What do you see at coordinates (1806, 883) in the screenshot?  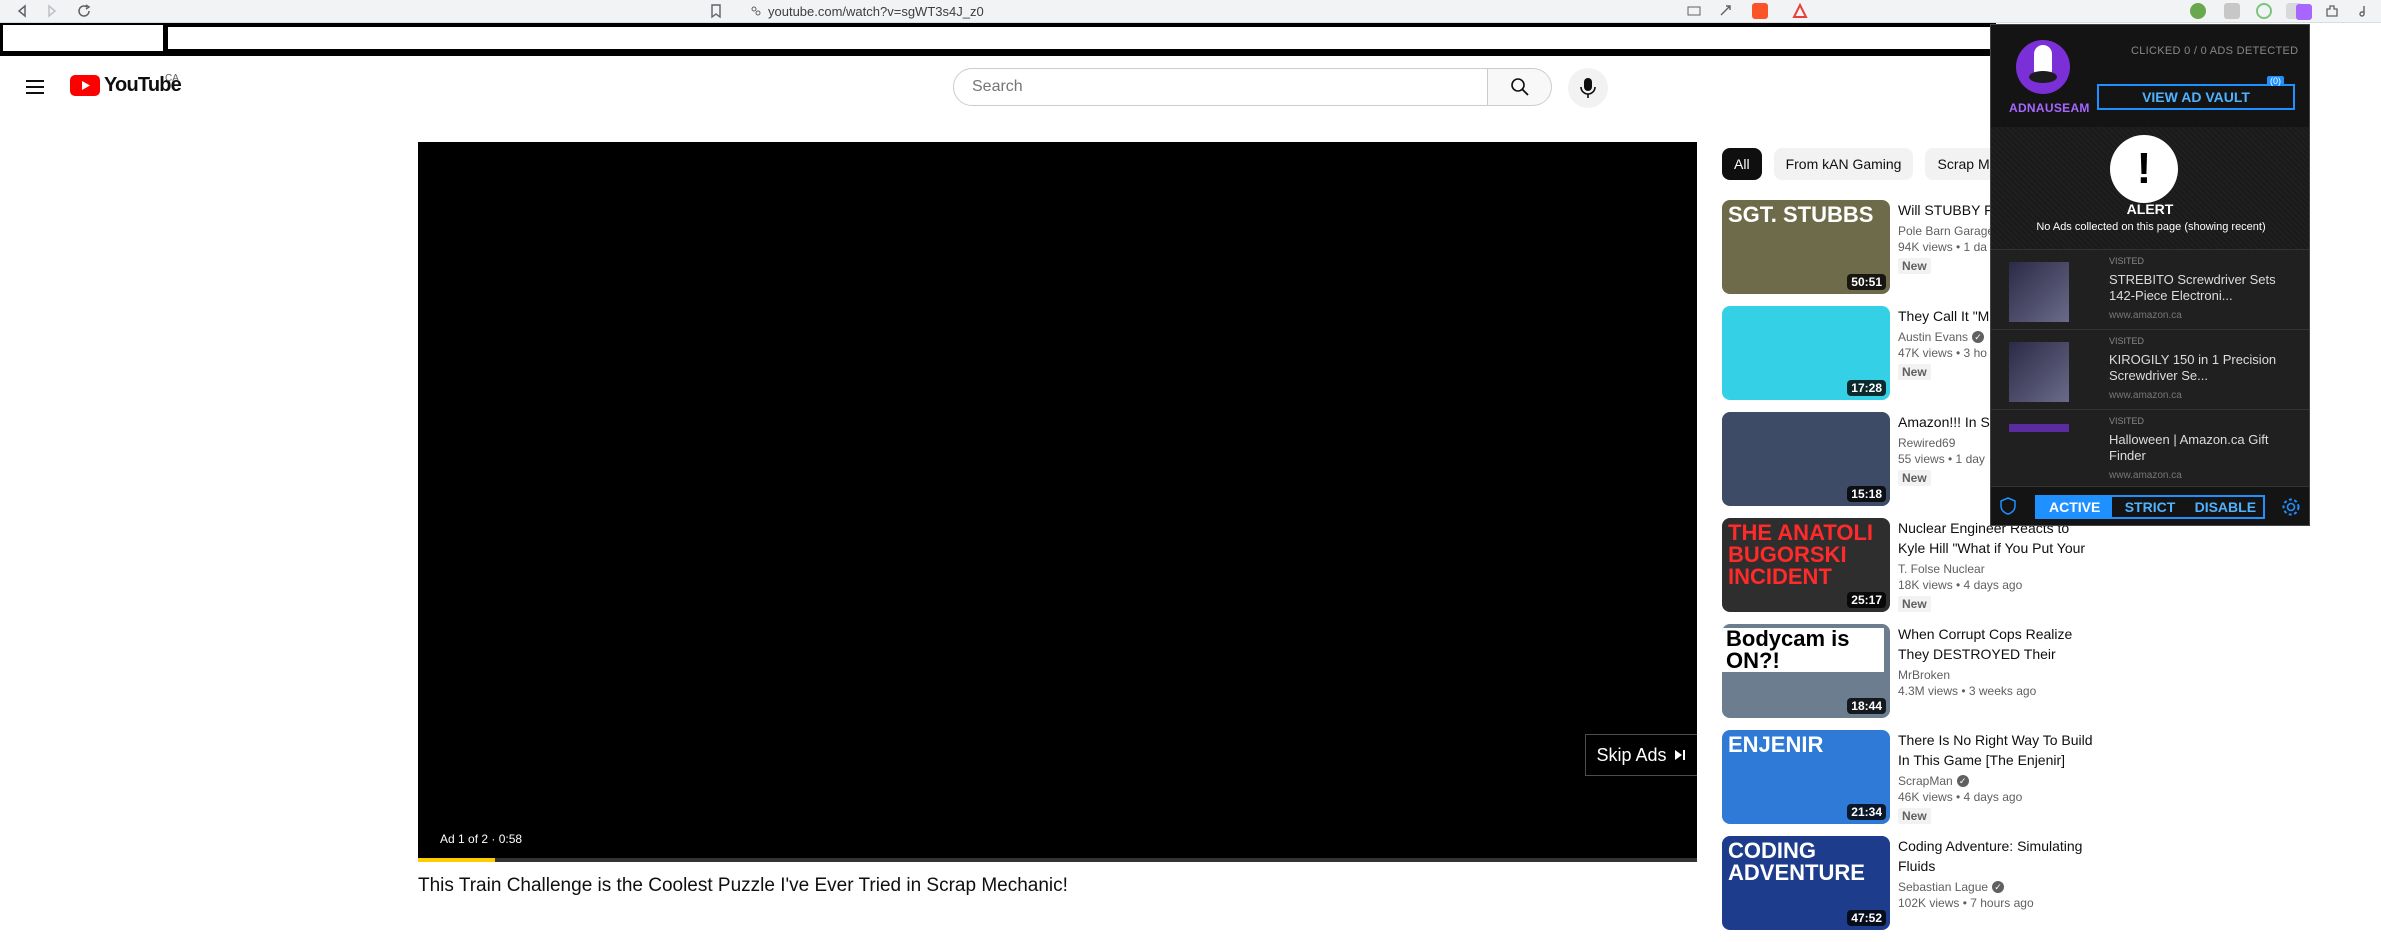 I see `video-thumbnail: CODING ADVENTURE 47:52` at bounding box center [1806, 883].